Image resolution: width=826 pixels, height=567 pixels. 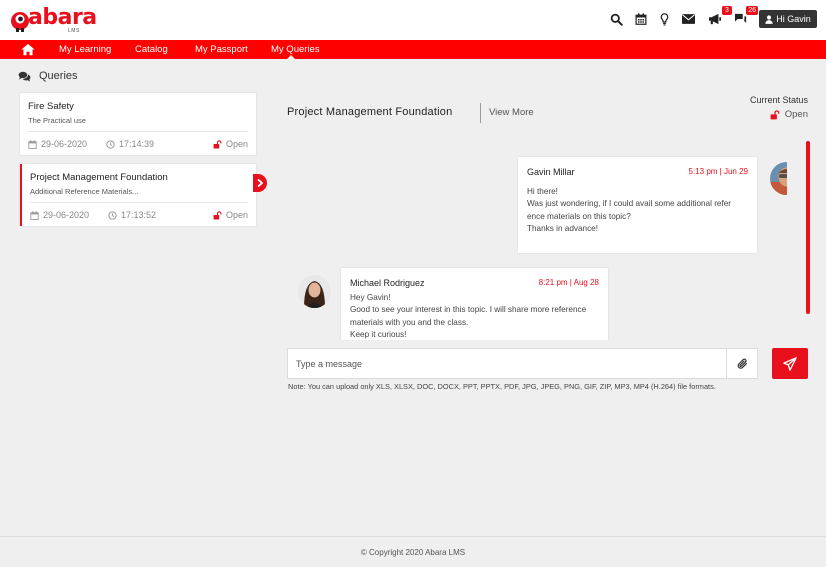 I want to click on open-query-button, so click(x=260, y=183).